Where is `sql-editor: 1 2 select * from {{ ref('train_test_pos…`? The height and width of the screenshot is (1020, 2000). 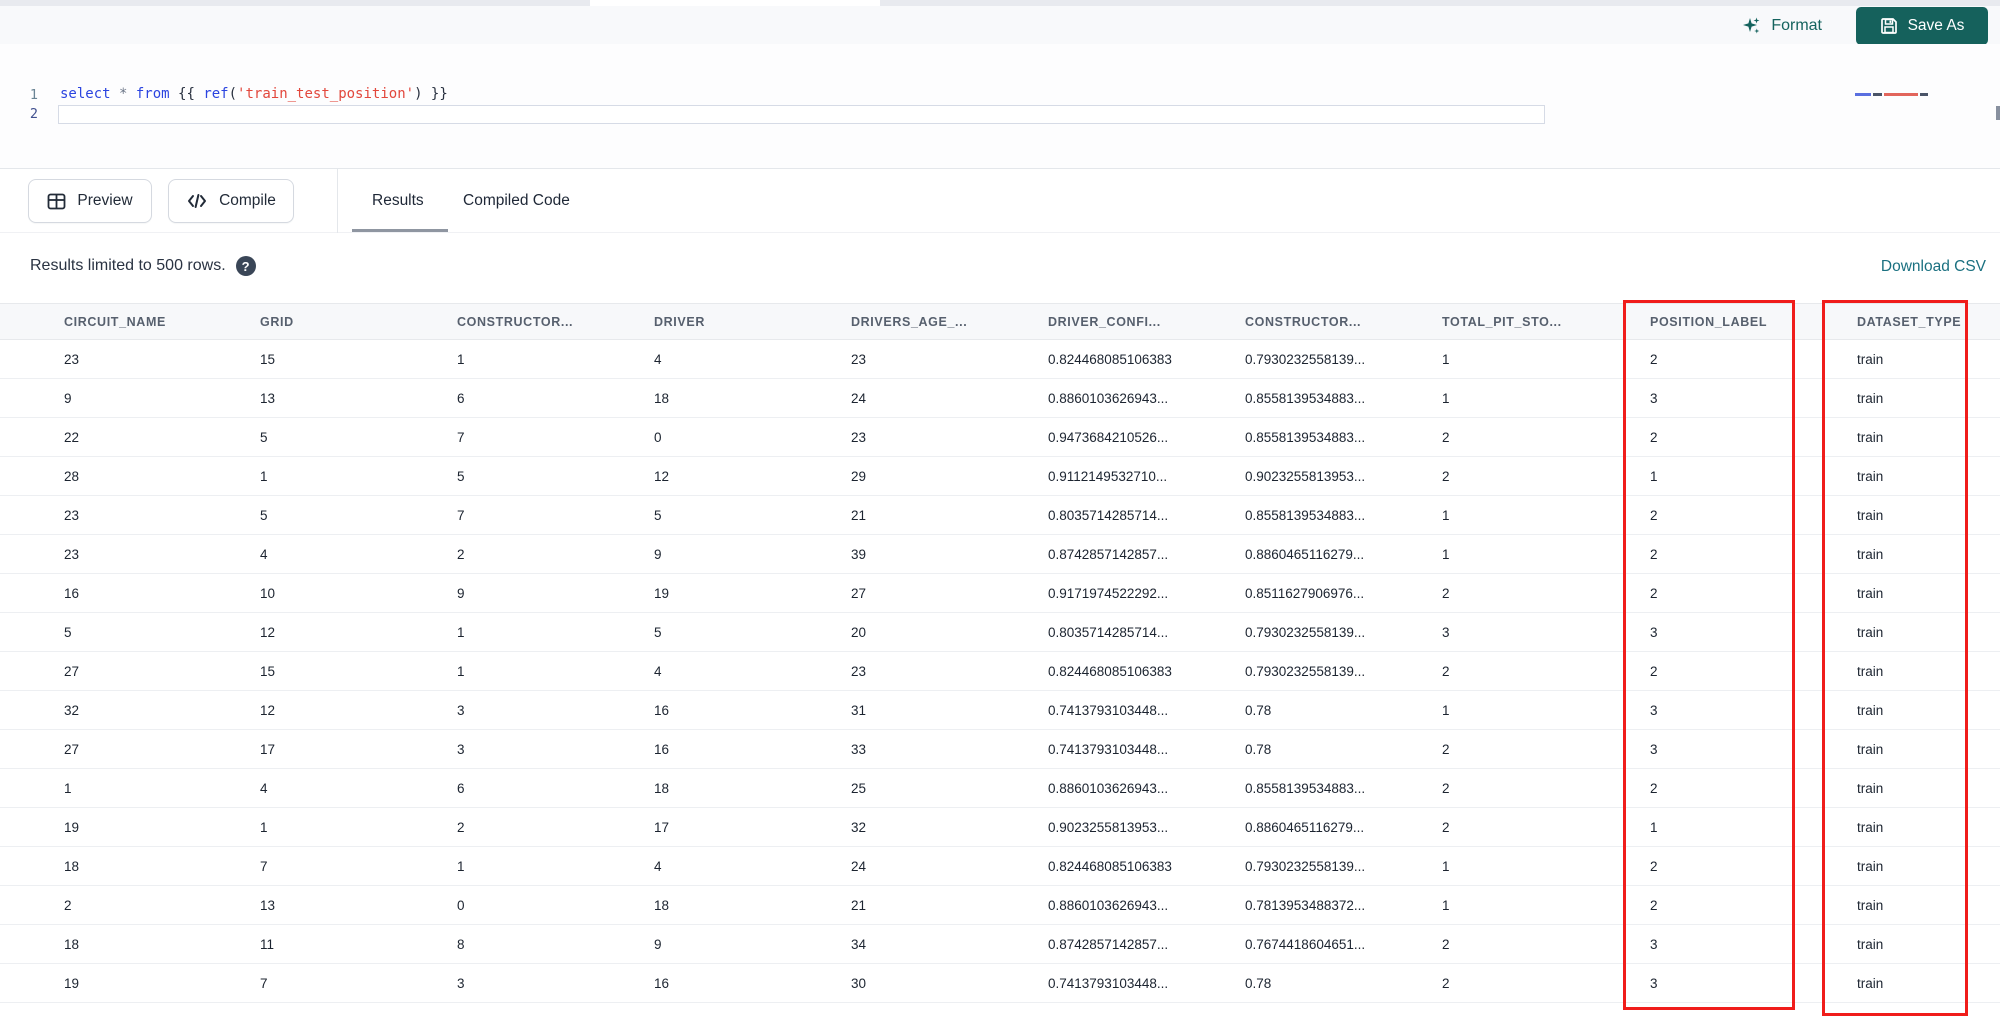 sql-editor: 1 2 select * from {{ ref('train_test_pos… is located at coordinates (1000, 106).